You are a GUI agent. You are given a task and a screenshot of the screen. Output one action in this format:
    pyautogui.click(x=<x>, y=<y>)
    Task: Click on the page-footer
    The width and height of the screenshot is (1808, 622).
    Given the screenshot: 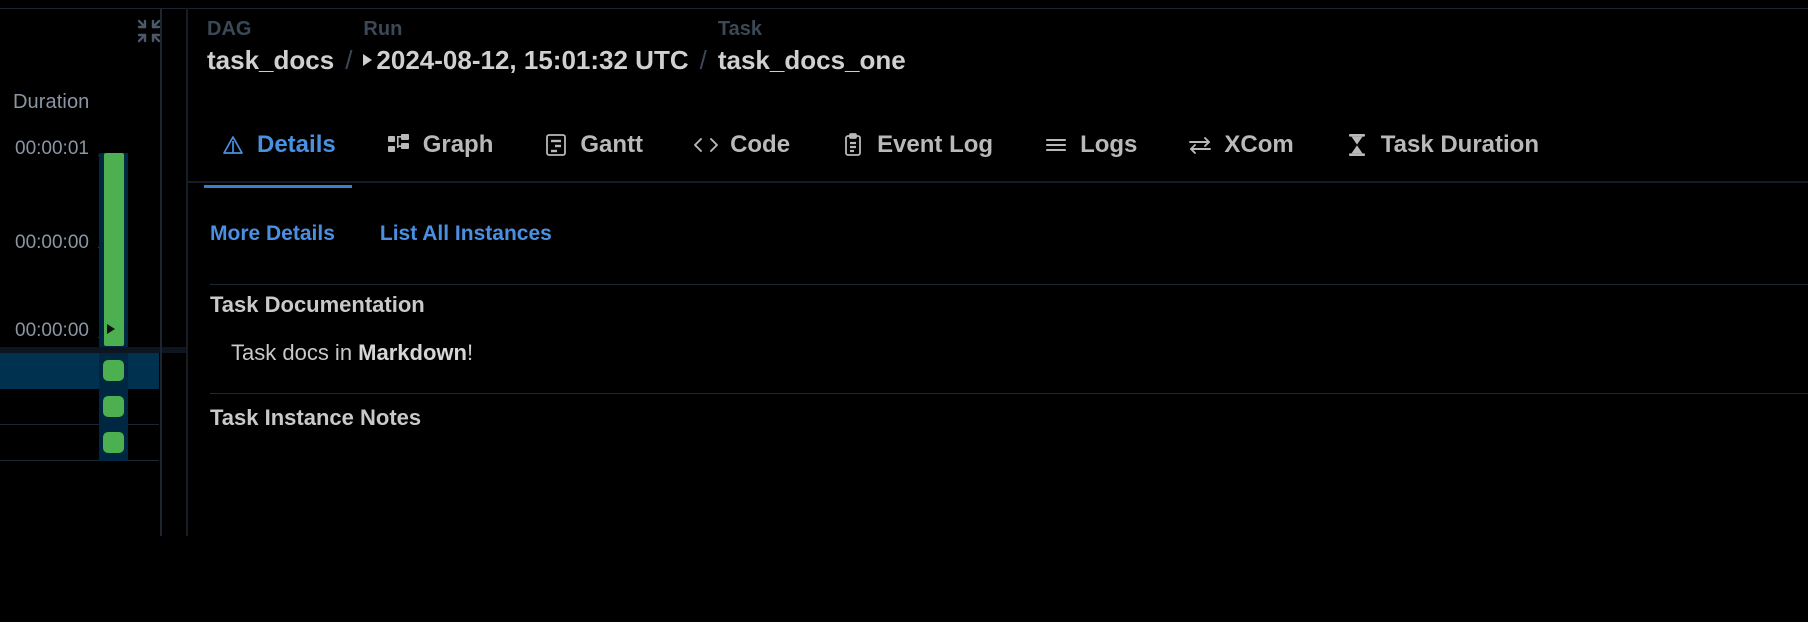 What is the action you would take?
    pyautogui.click(x=997, y=579)
    